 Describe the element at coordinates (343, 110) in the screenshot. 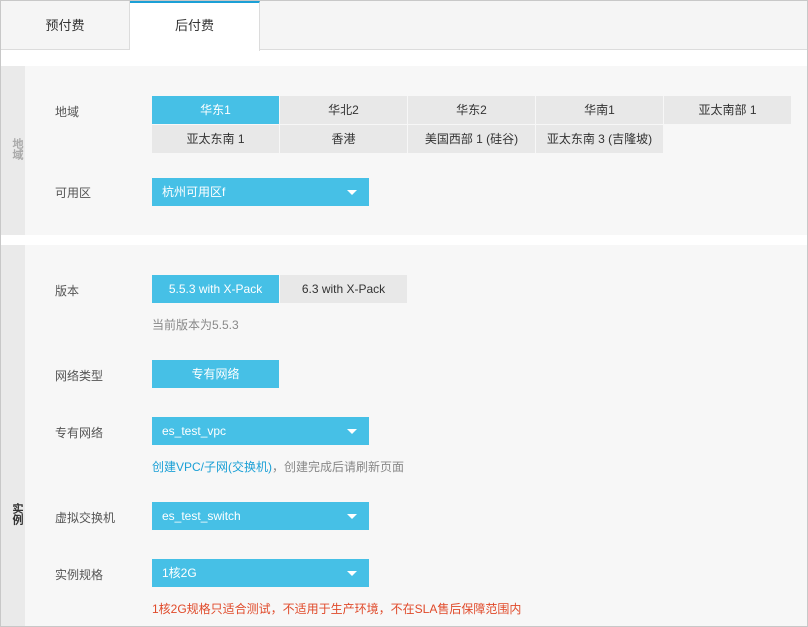

I see `region-option: 华北2` at that location.